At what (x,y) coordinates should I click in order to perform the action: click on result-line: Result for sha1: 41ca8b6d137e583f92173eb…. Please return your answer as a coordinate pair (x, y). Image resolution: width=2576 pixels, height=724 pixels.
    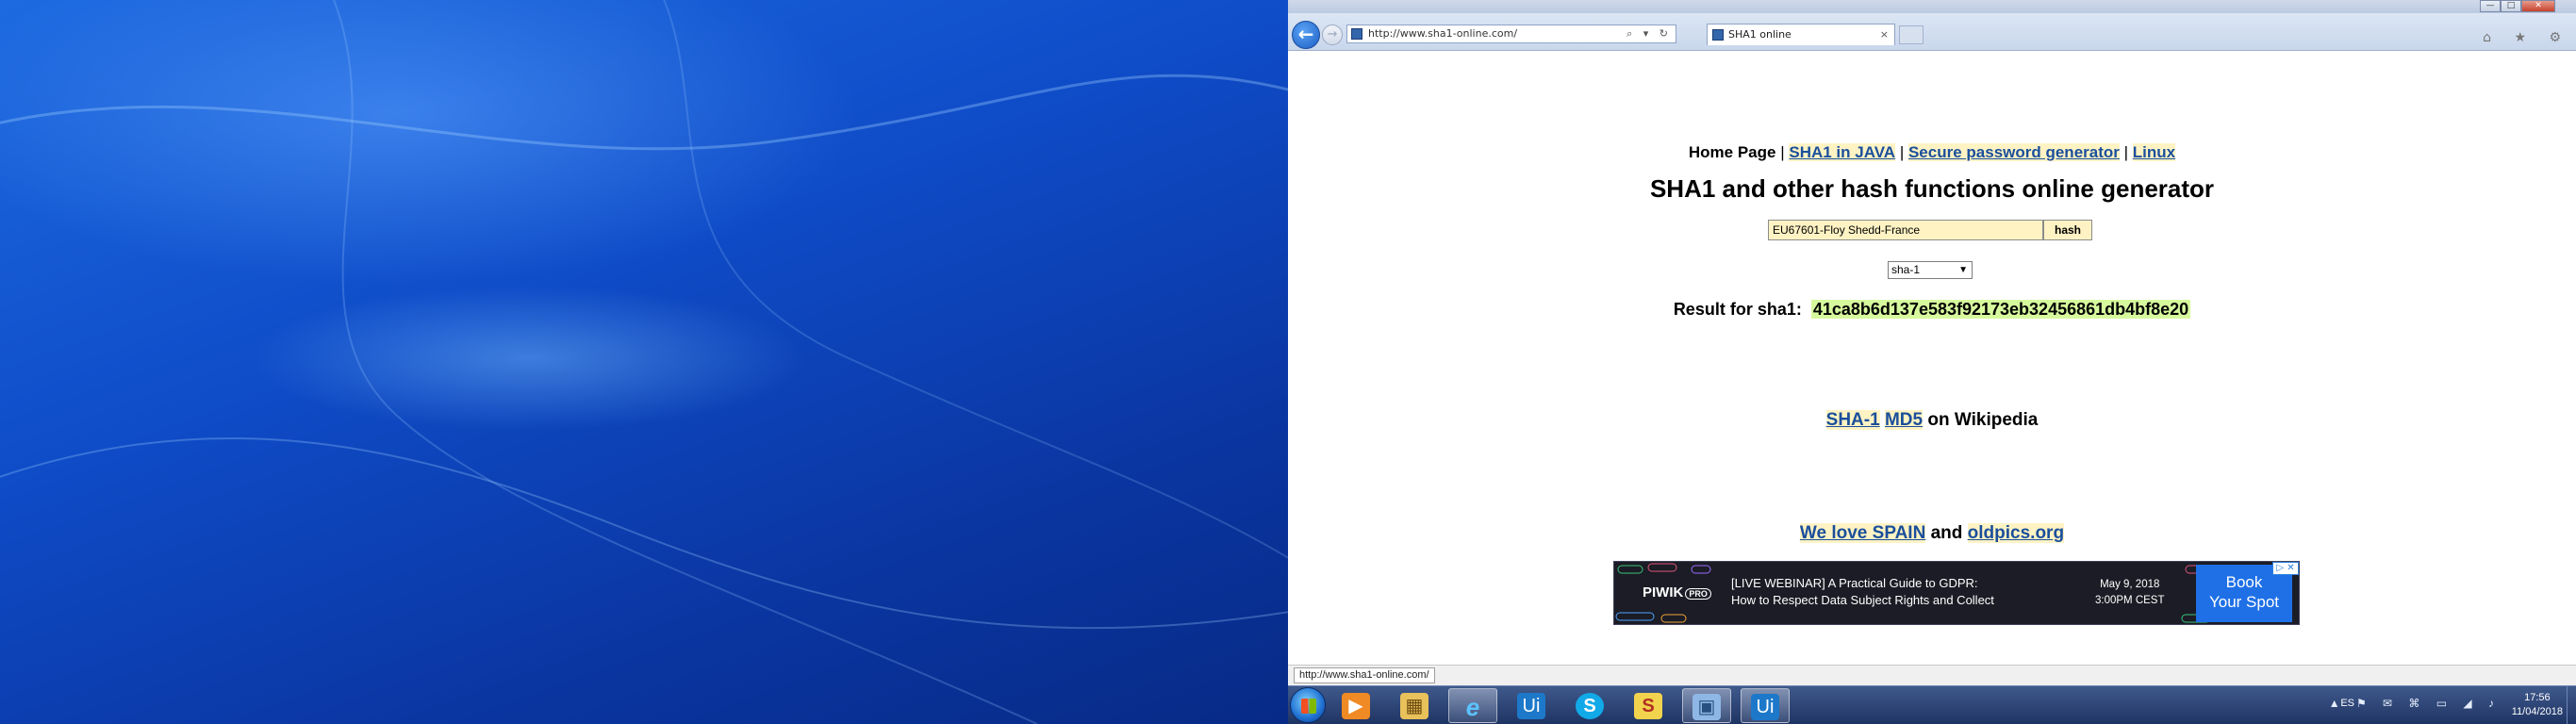
    Looking at the image, I should click on (1932, 310).